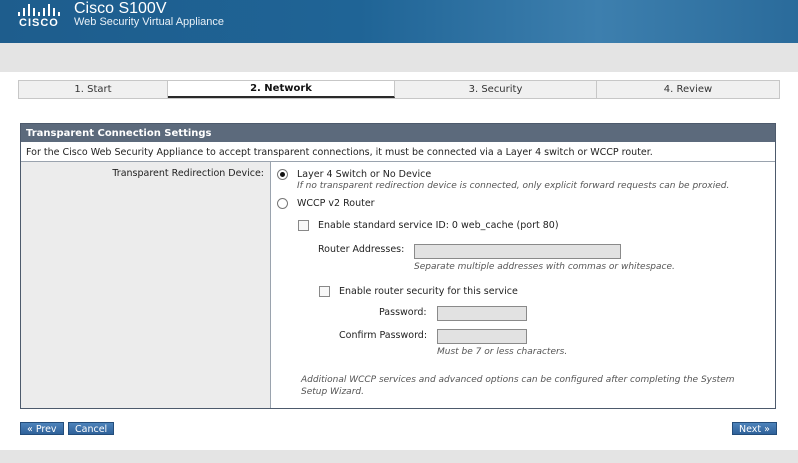 Image resolution: width=798 pixels, height=463 pixels. I want to click on password-length-hint: Must be 7 or less characters., so click(502, 352).